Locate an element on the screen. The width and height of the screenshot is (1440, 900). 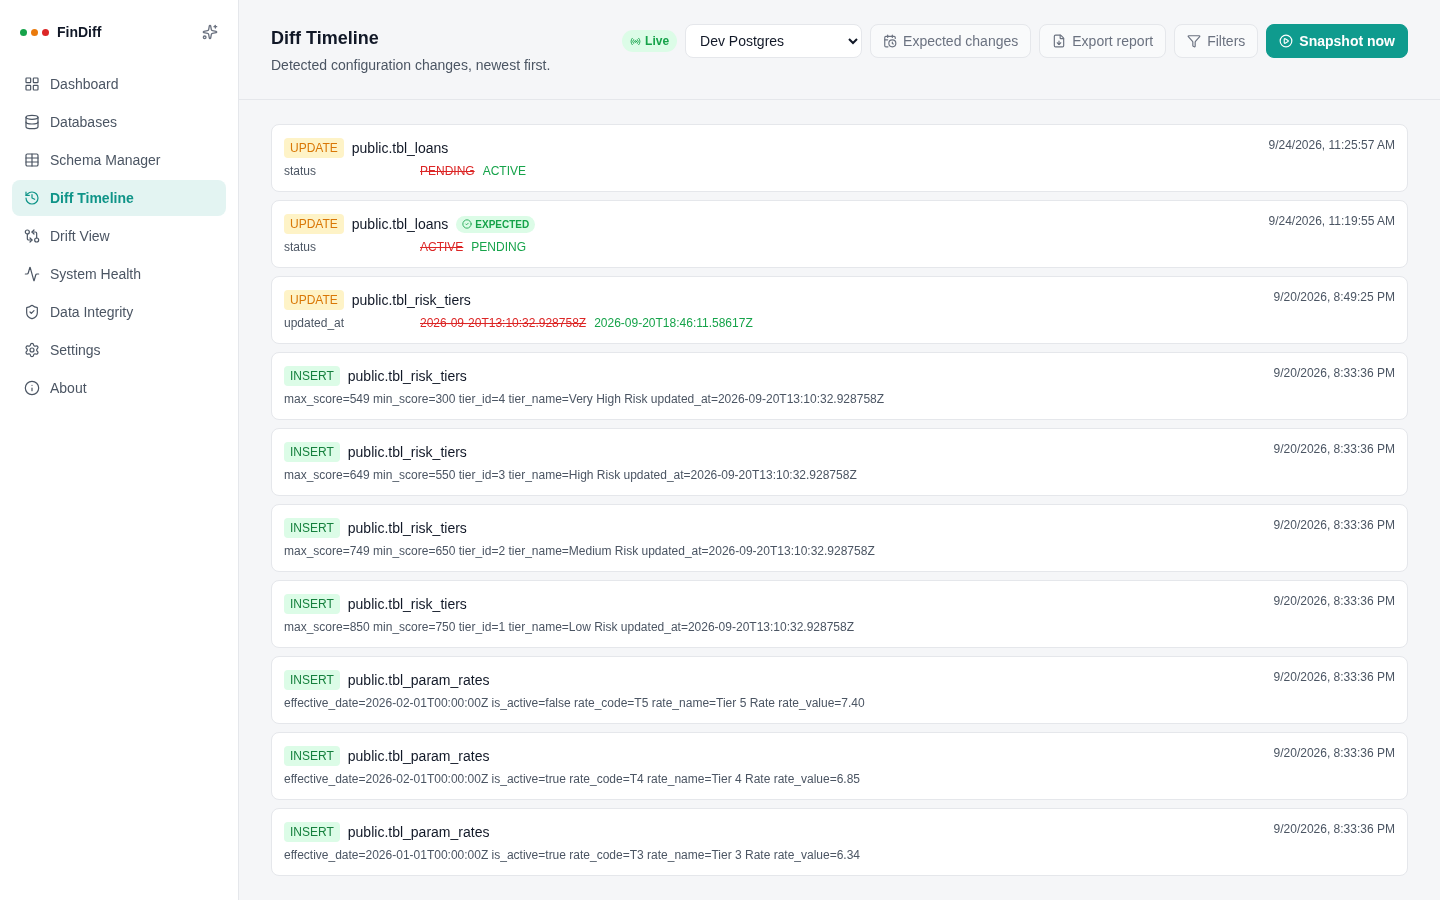
inserted-values: max_score=749 min_score=650 tier_id=2 tier_name=Medium Risk updated_at=2026-09-20T13:10:32.928758Z is located at coordinates (579, 551).